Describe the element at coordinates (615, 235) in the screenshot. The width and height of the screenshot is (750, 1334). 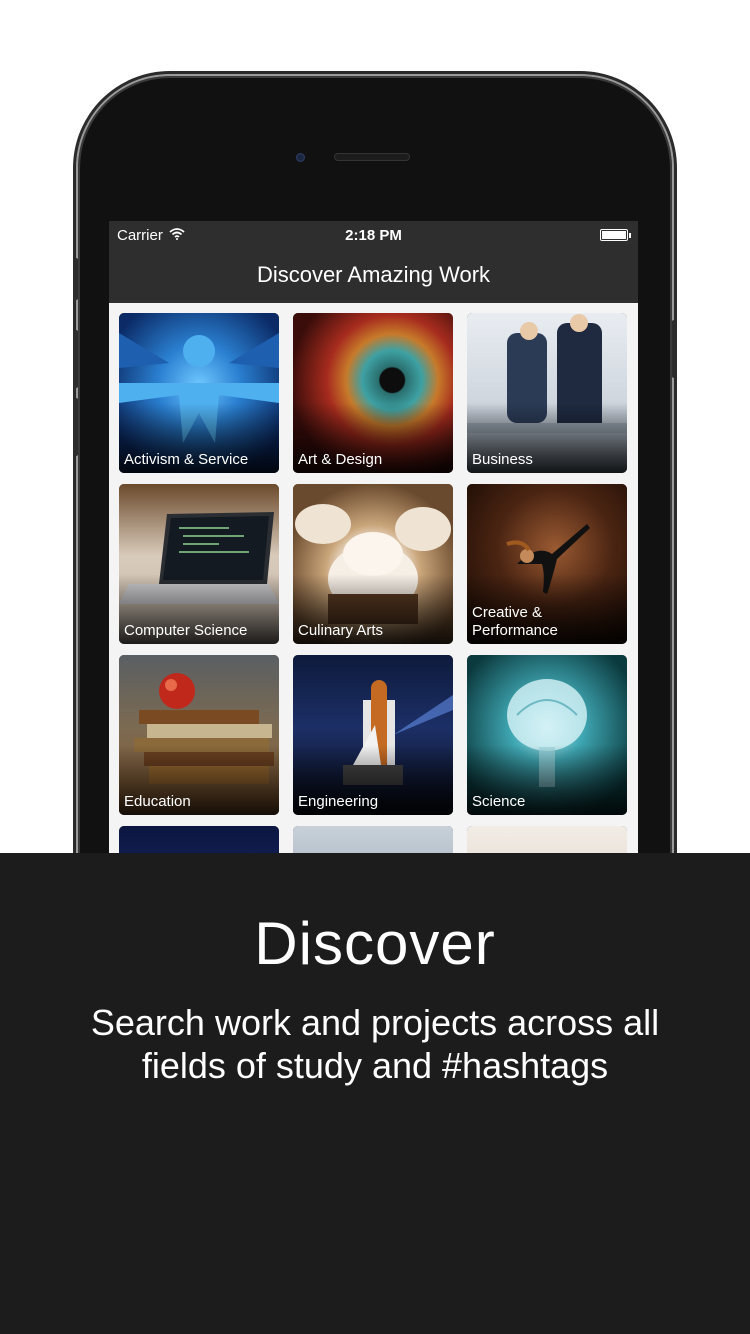
I see `battery-icon` at that location.